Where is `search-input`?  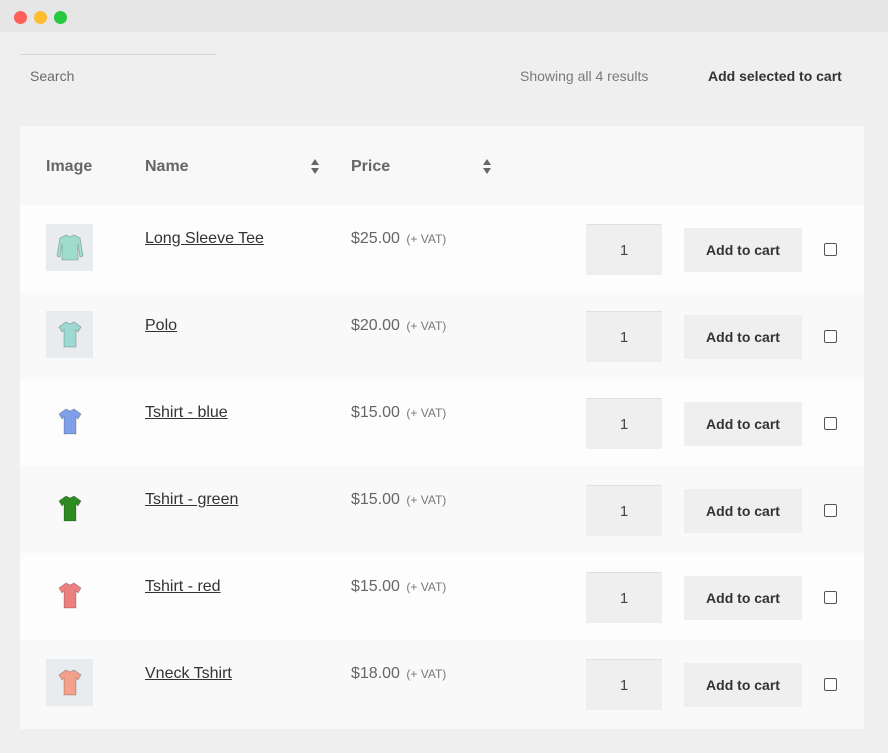
search-input is located at coordinates (118, 76).